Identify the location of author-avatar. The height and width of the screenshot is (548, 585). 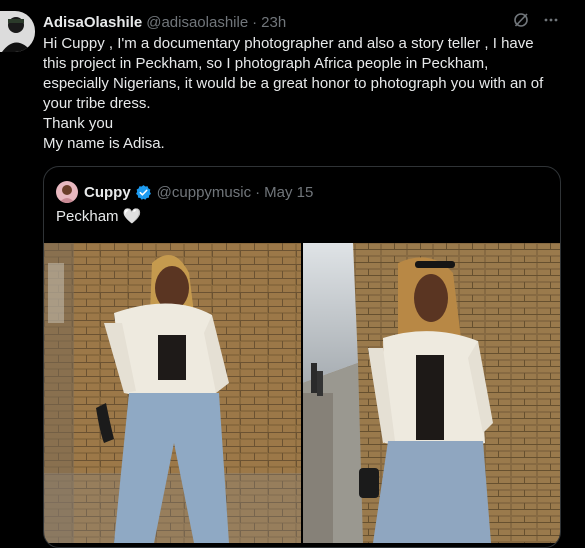
(17, 31).